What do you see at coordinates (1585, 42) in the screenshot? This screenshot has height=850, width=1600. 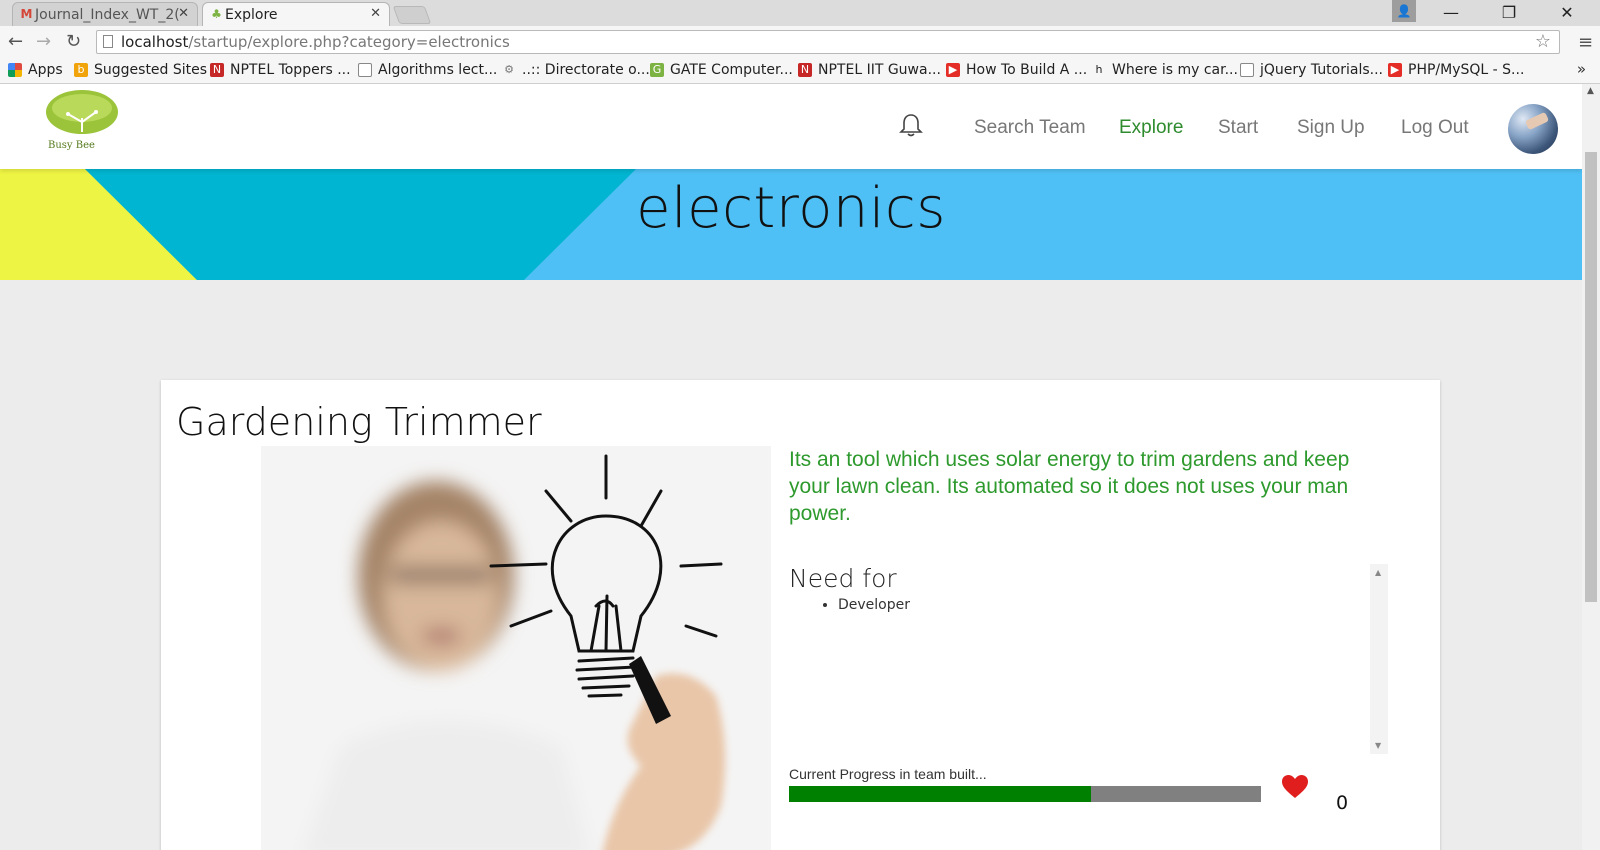 I see `browser-menu-icon: ≡` at bounding box center [1585, 42].